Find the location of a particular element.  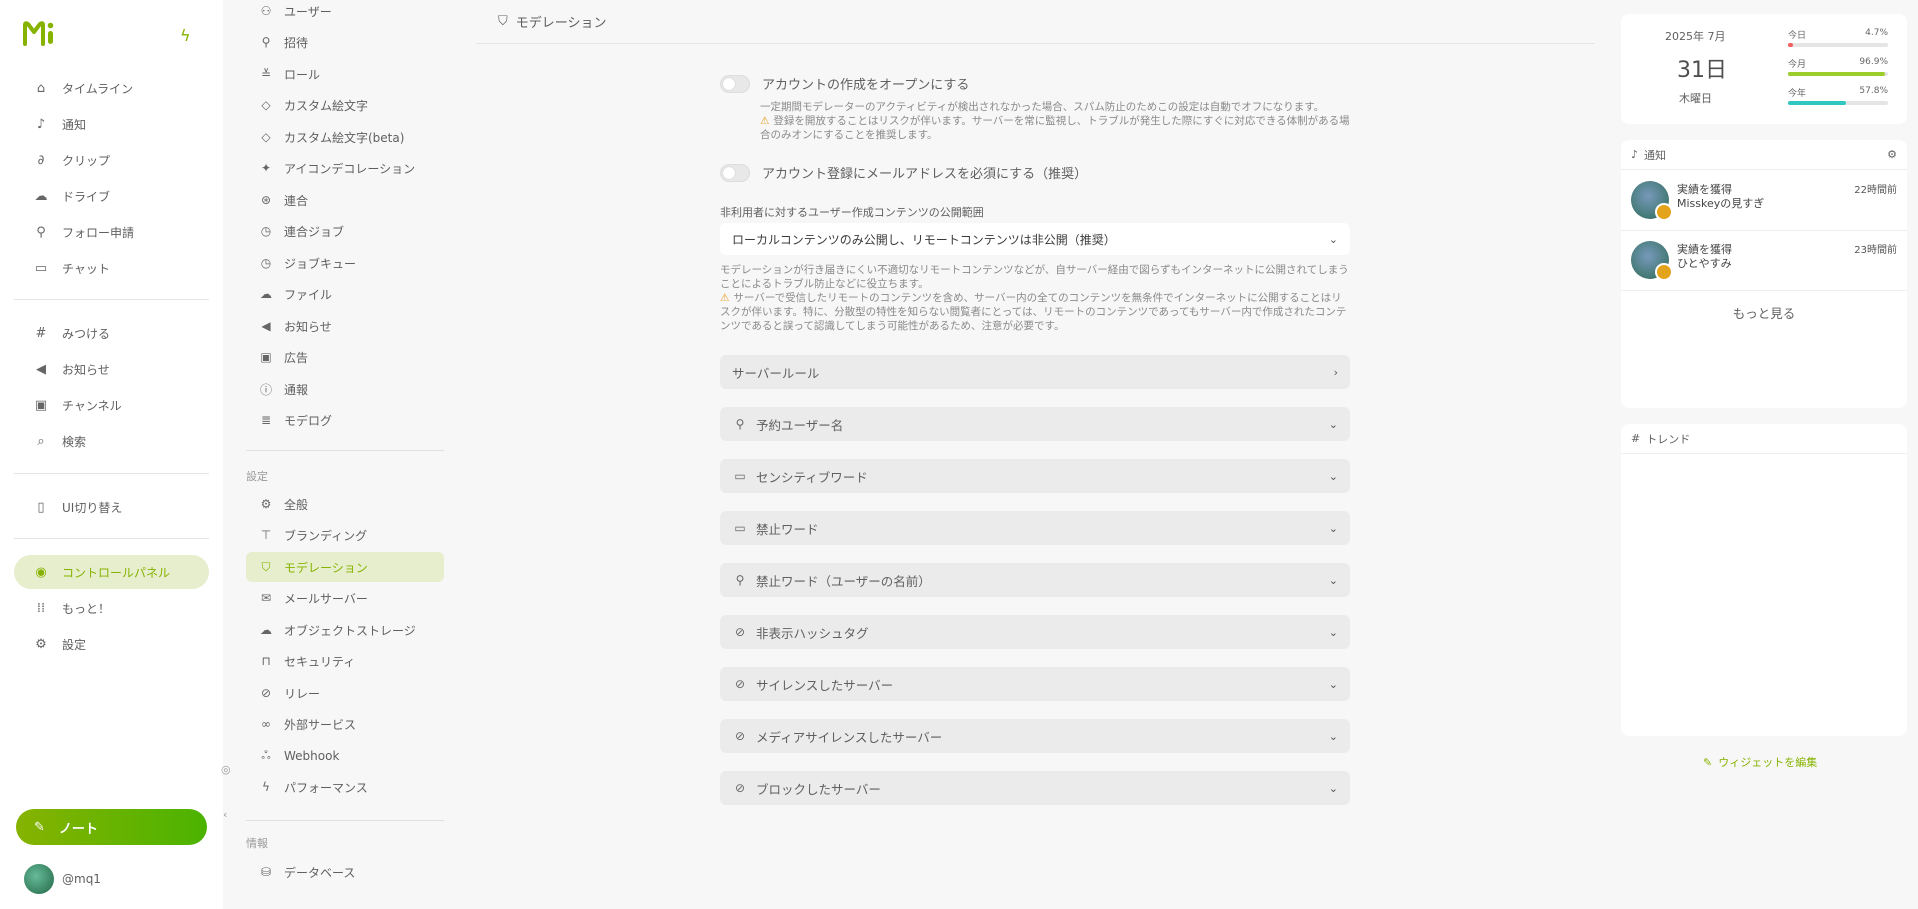

folder-media-silenced-servers: ⊘ メディアサイレンスしたサーバー ⌄ is located at coordinates (1035, 736).